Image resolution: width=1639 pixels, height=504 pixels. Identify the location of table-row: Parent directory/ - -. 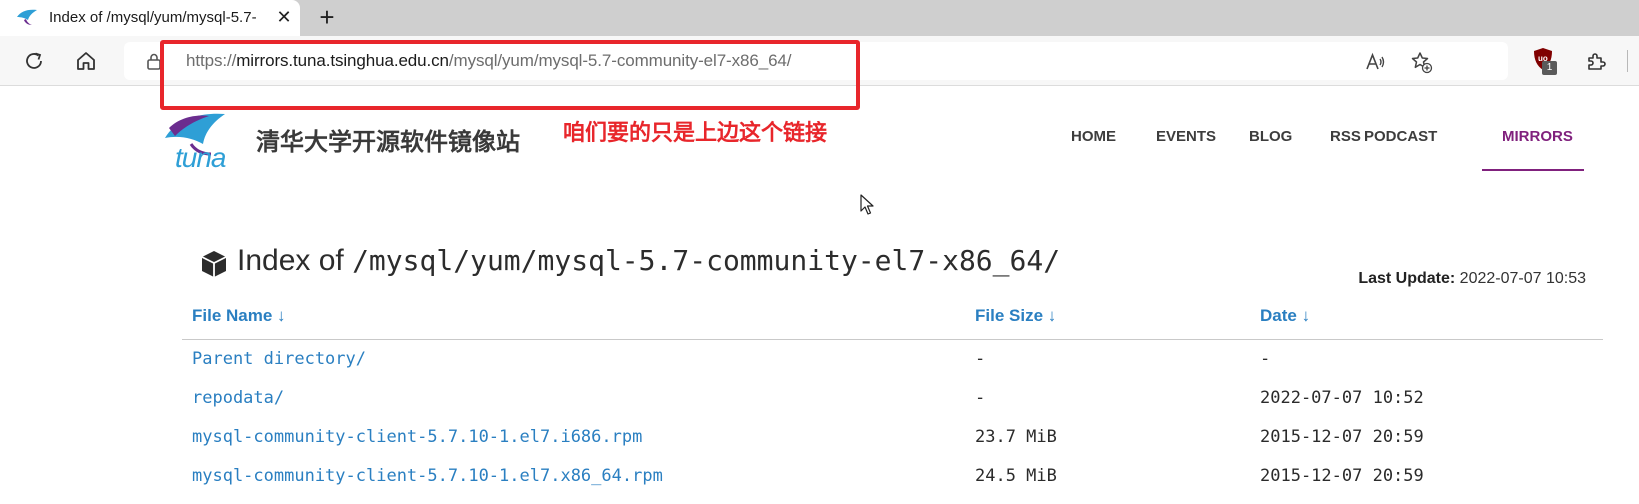
(819, 368).